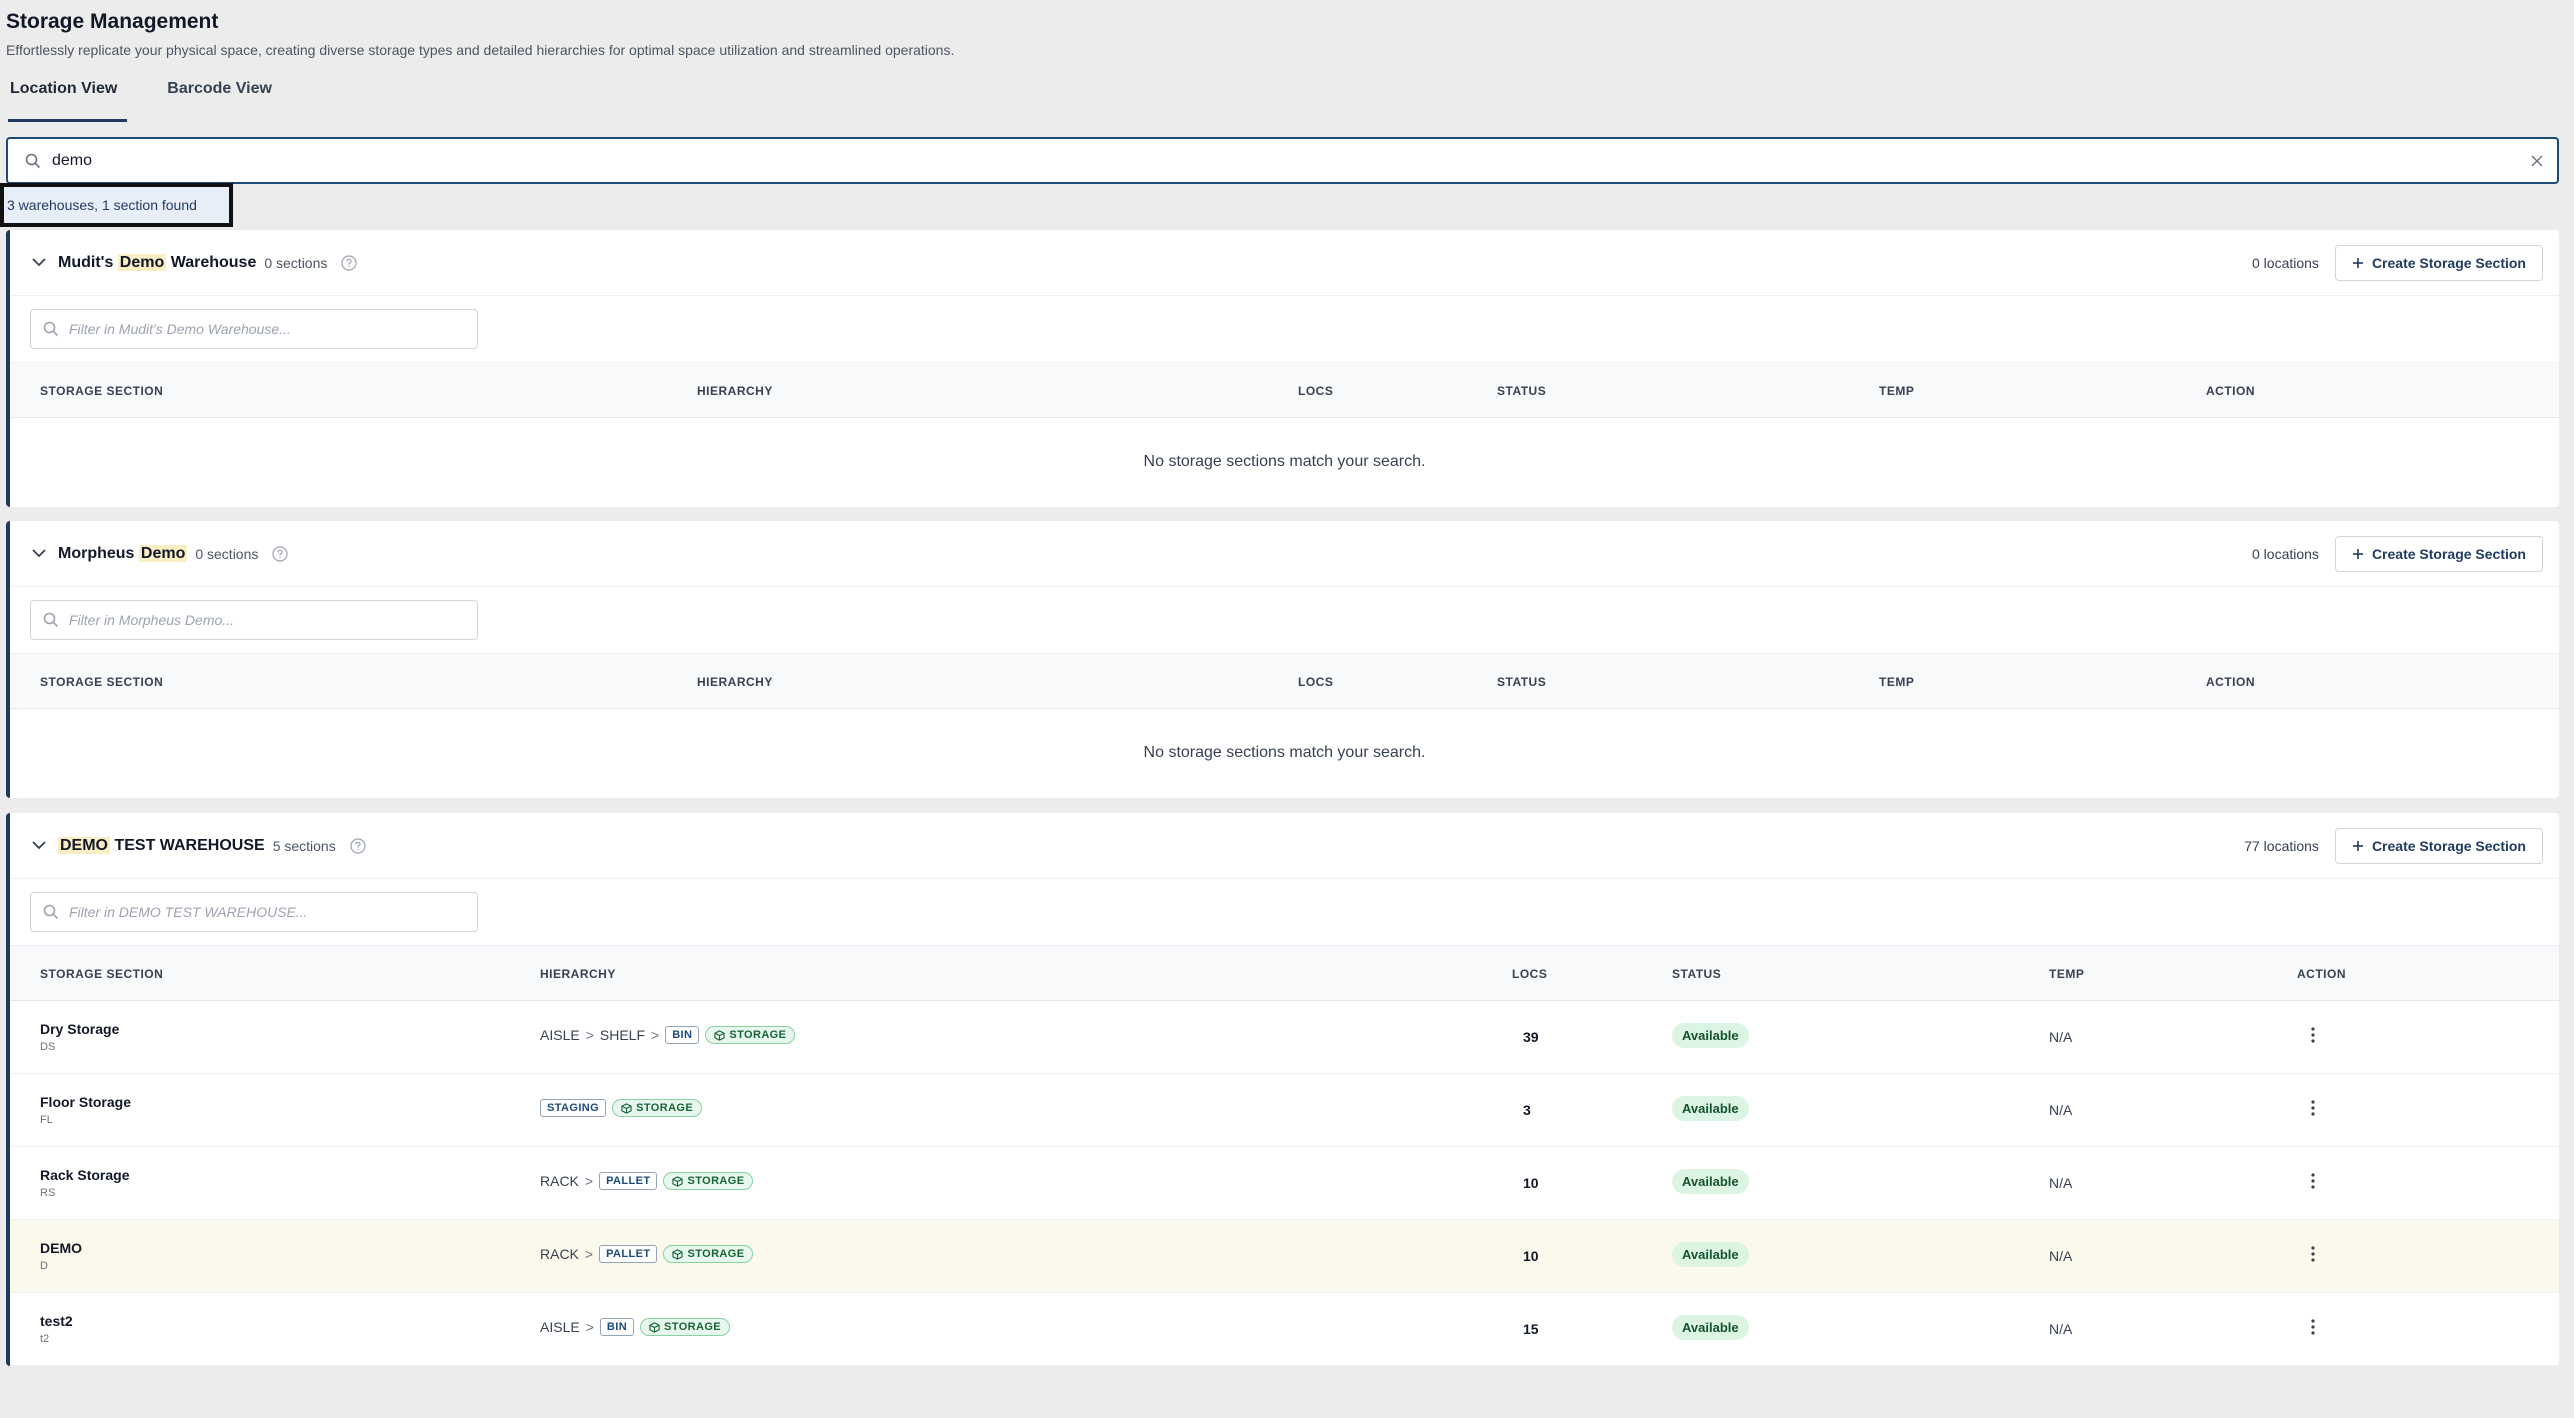 Image resolution: width=2574 pixels, height=1418 pixels. I want to click on hierarchy: RACK > PALLET STORAGE, so click(647, 1254).